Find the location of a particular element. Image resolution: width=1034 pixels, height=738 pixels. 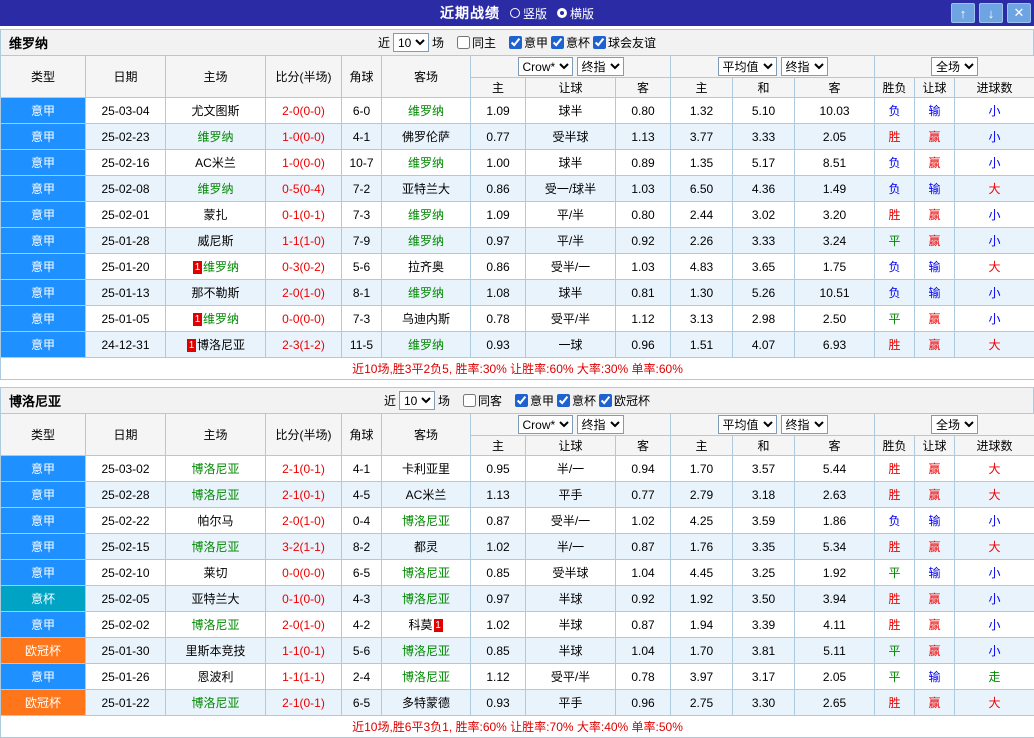

odds-value: 1.32 is located at coordinates (702, 111).